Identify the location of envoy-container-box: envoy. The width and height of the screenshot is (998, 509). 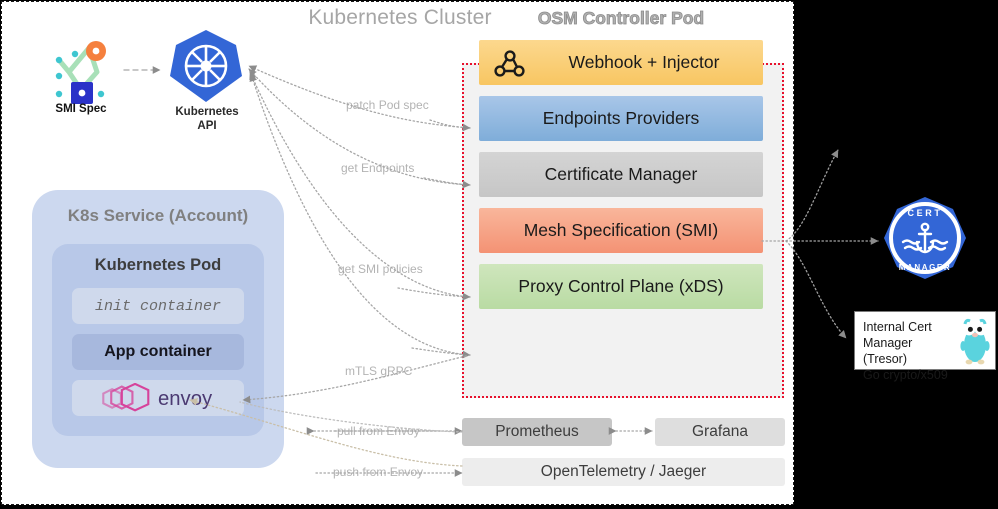
(158, 398).